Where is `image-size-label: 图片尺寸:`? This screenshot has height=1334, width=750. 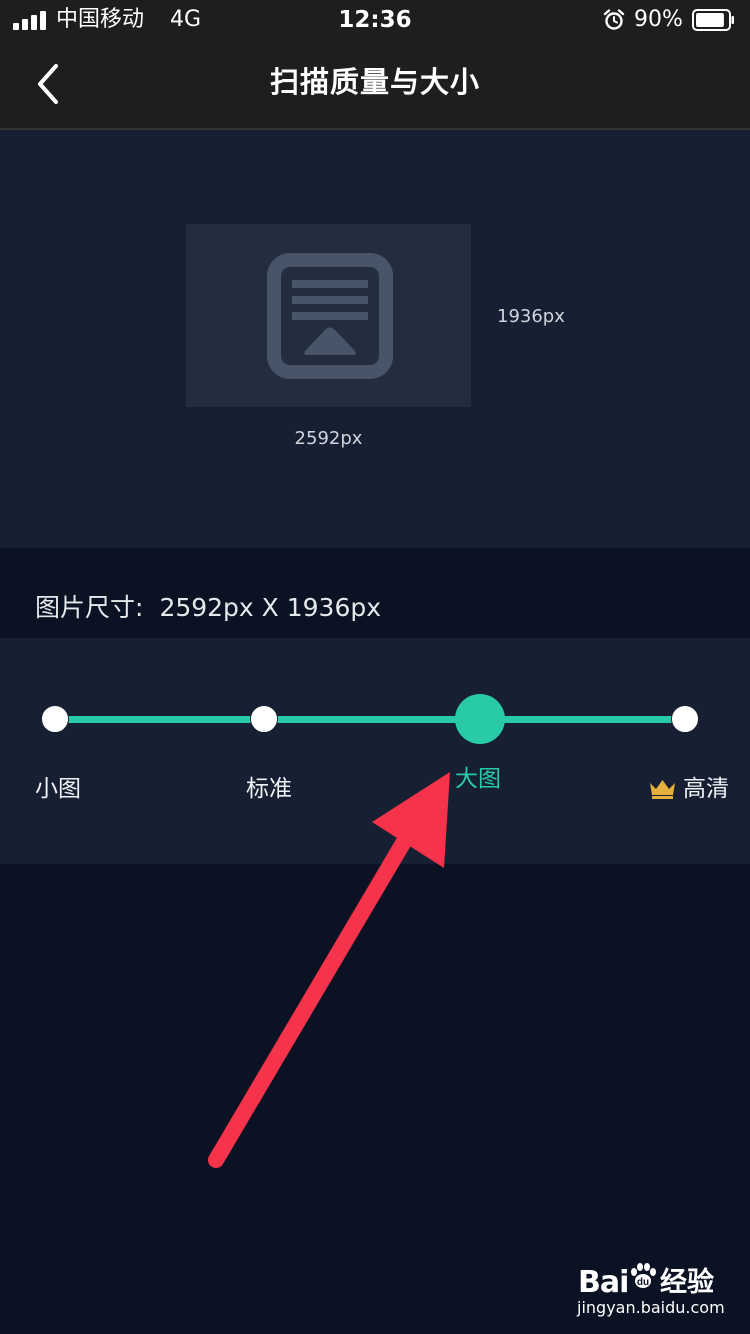 image-size-label: 图片尺寸: is located at coordinates (89, 607).